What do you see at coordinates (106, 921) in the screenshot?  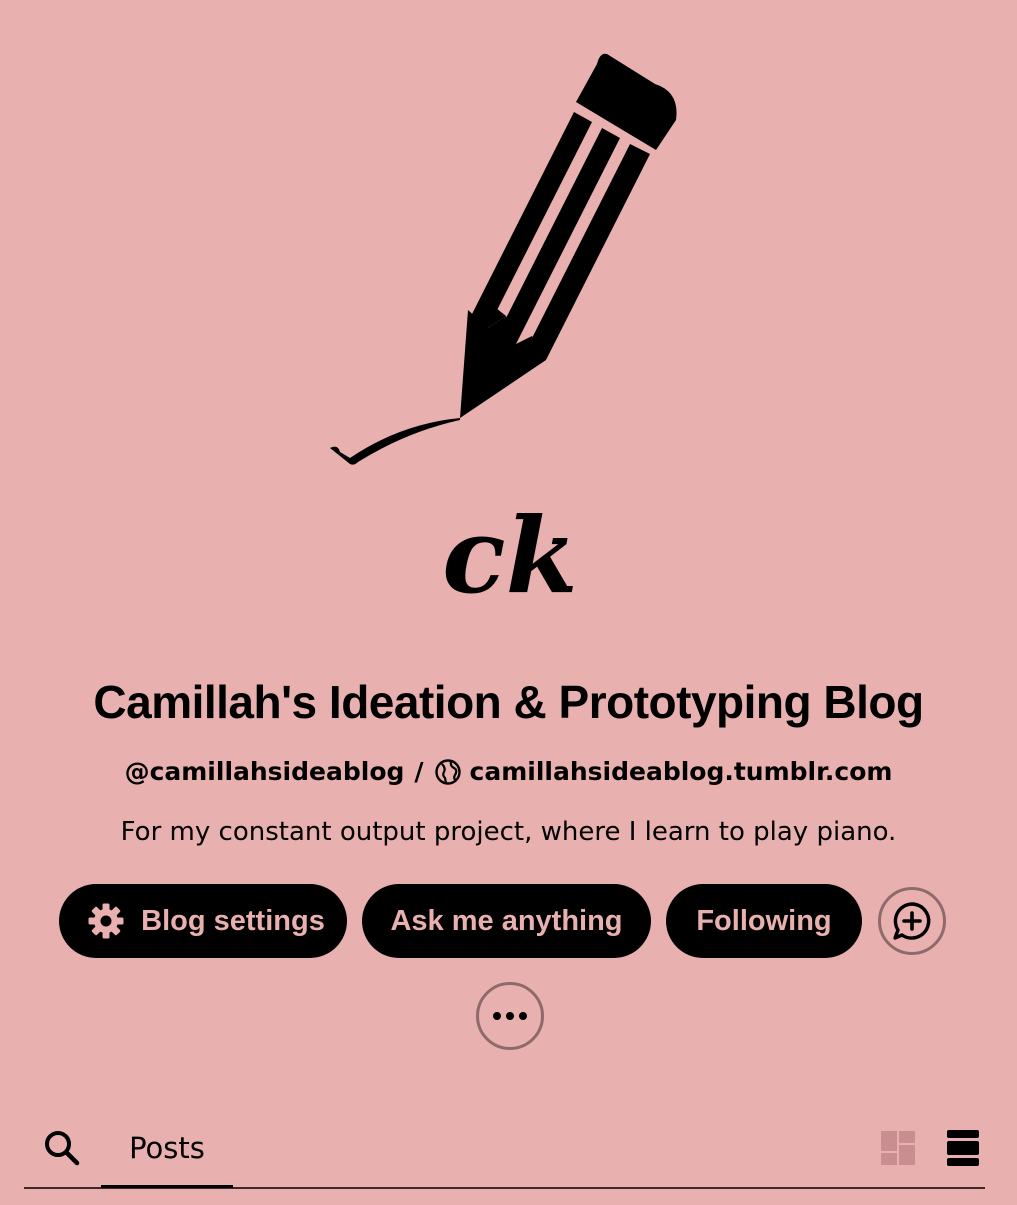 I see `gear-icon` at bounding box center [106, 921].